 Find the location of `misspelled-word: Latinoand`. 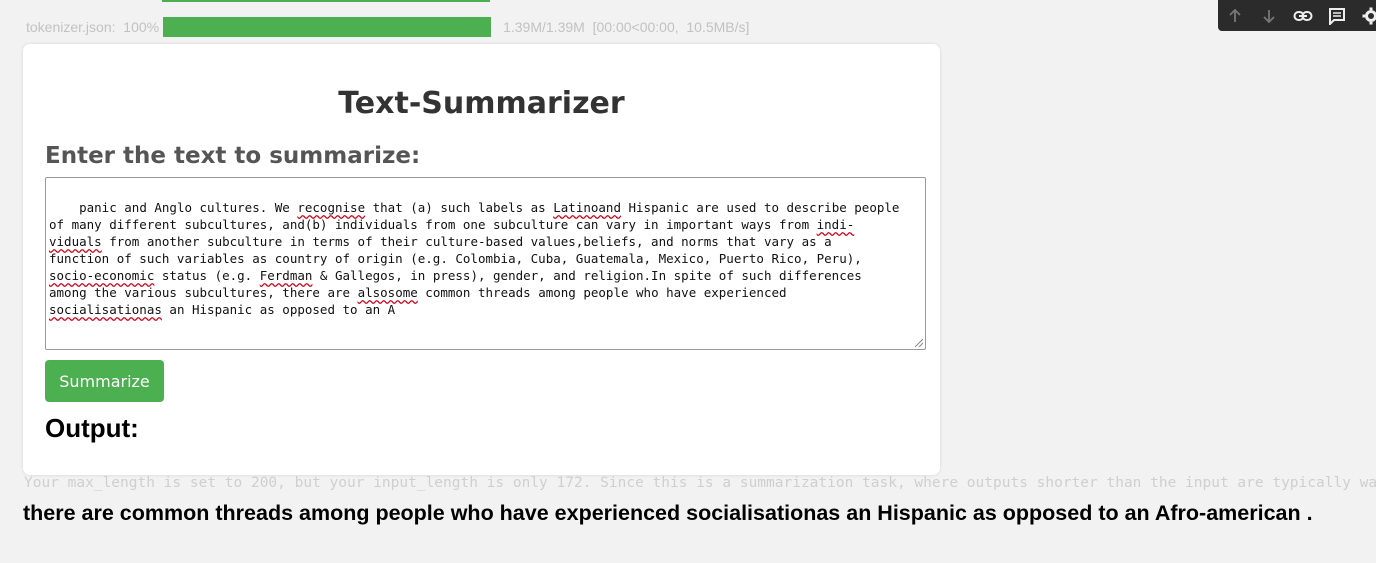

misspelled-word: Latinoand is located at coordinates (587, 207).